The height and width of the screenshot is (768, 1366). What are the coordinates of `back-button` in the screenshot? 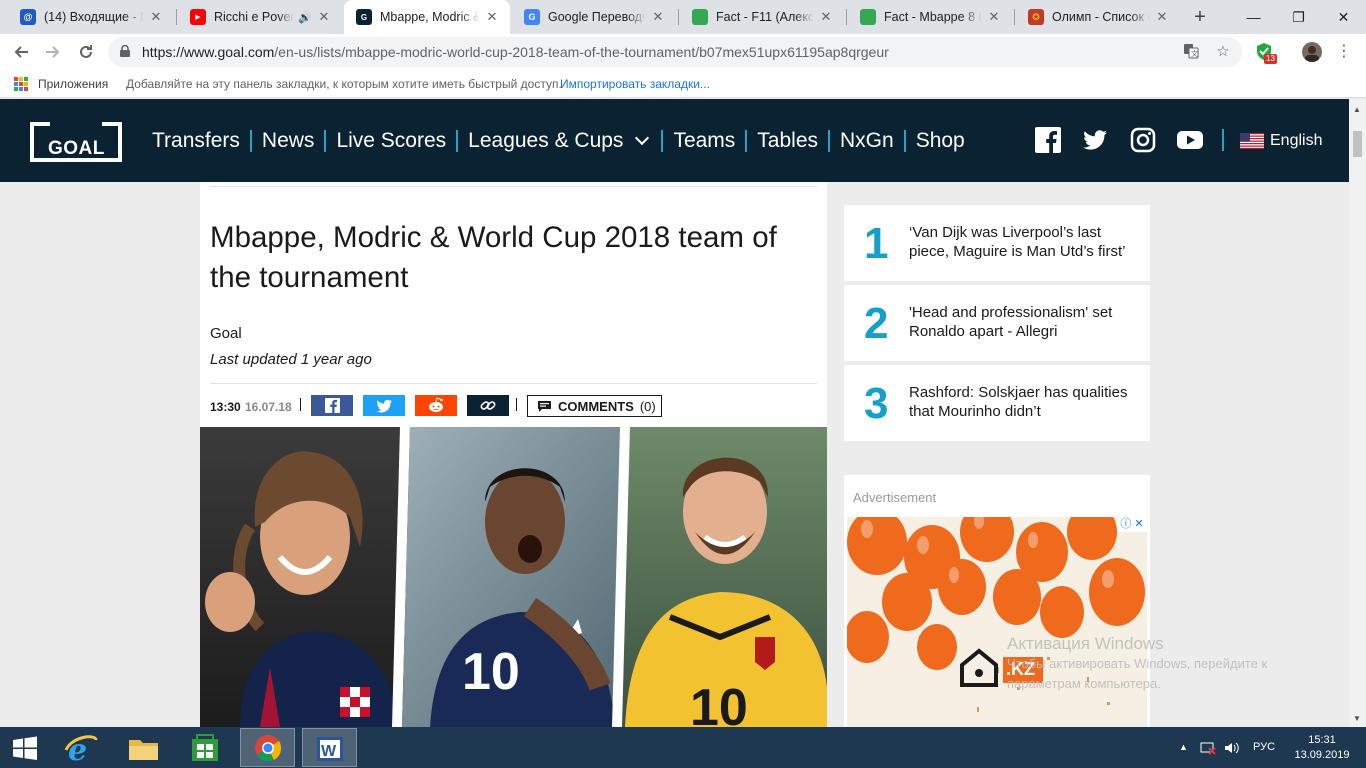 It's located at (21, 52).